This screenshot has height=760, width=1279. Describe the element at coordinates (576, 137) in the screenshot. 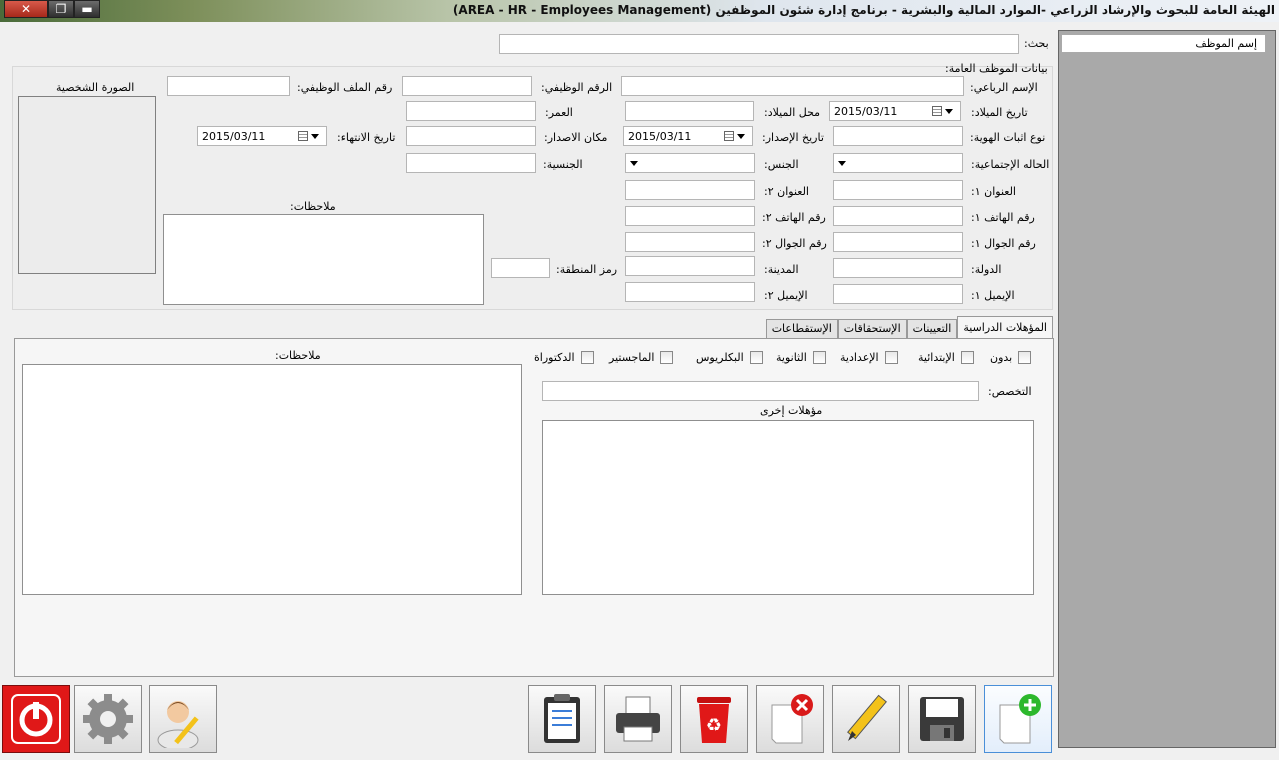

I see `issue-place-label: مكان الاصدار:` at that location.